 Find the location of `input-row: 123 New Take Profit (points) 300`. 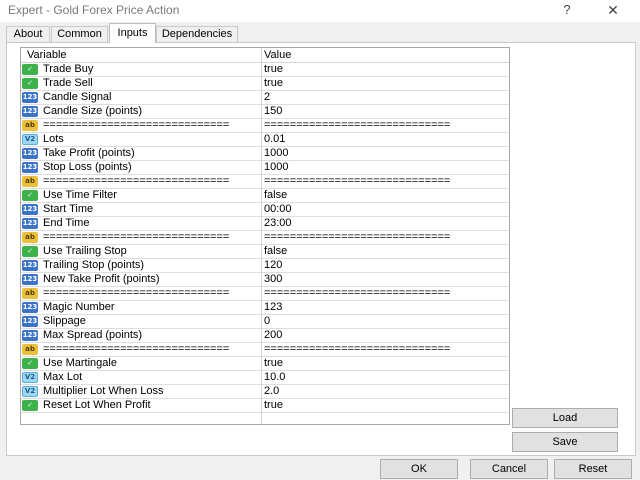

input-row: 123 New Take Profit (points) 300 is located at coordinates (265, 280).